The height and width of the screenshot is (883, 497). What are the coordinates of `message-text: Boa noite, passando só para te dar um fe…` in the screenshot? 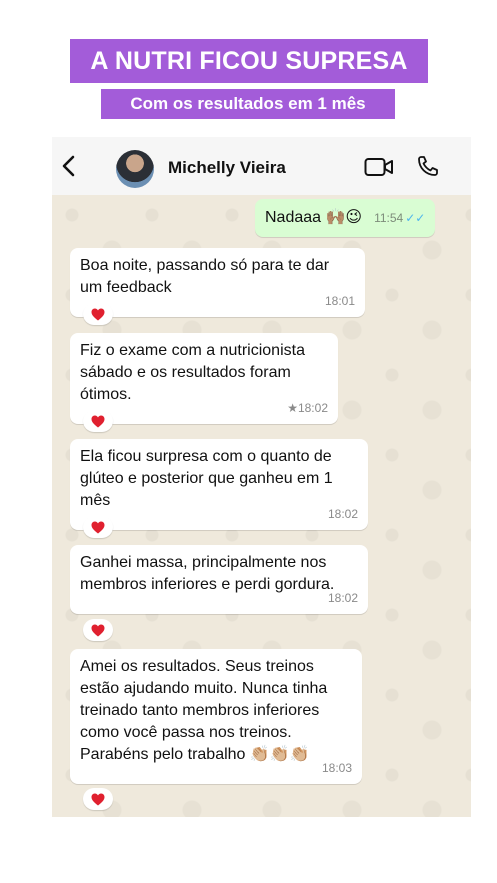 It's located at (205, 276).